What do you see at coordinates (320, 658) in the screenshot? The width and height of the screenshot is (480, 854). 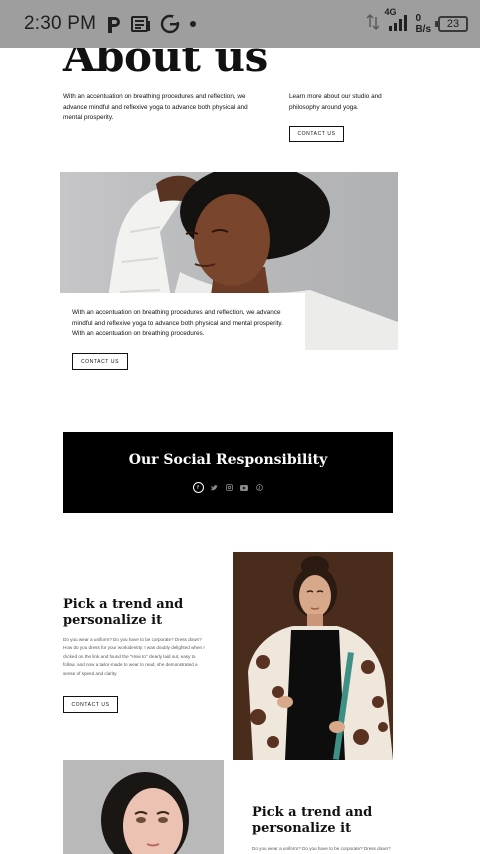 I see `girl-in-floral-jacket-illustration` at bounding box center [320, 658].